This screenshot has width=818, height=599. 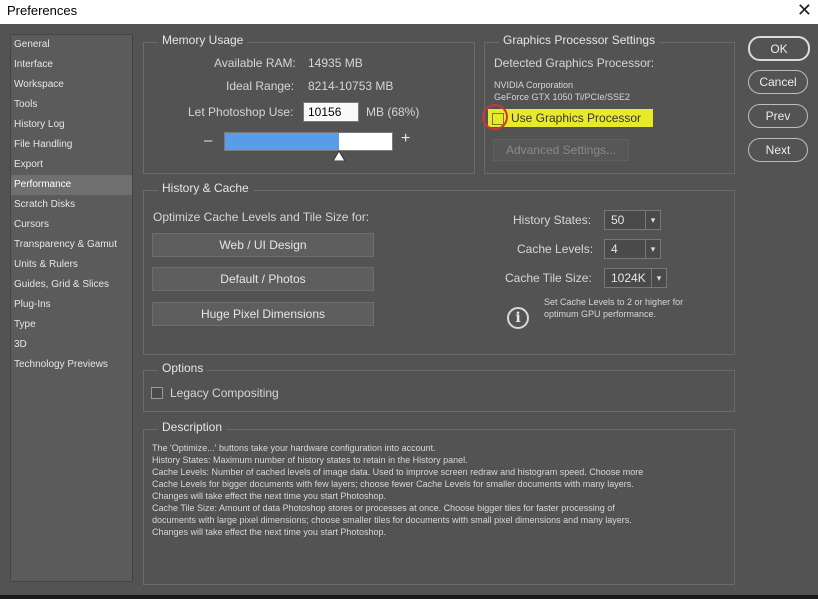 I want to click on next-button: Next, so click(x=778, y=150).